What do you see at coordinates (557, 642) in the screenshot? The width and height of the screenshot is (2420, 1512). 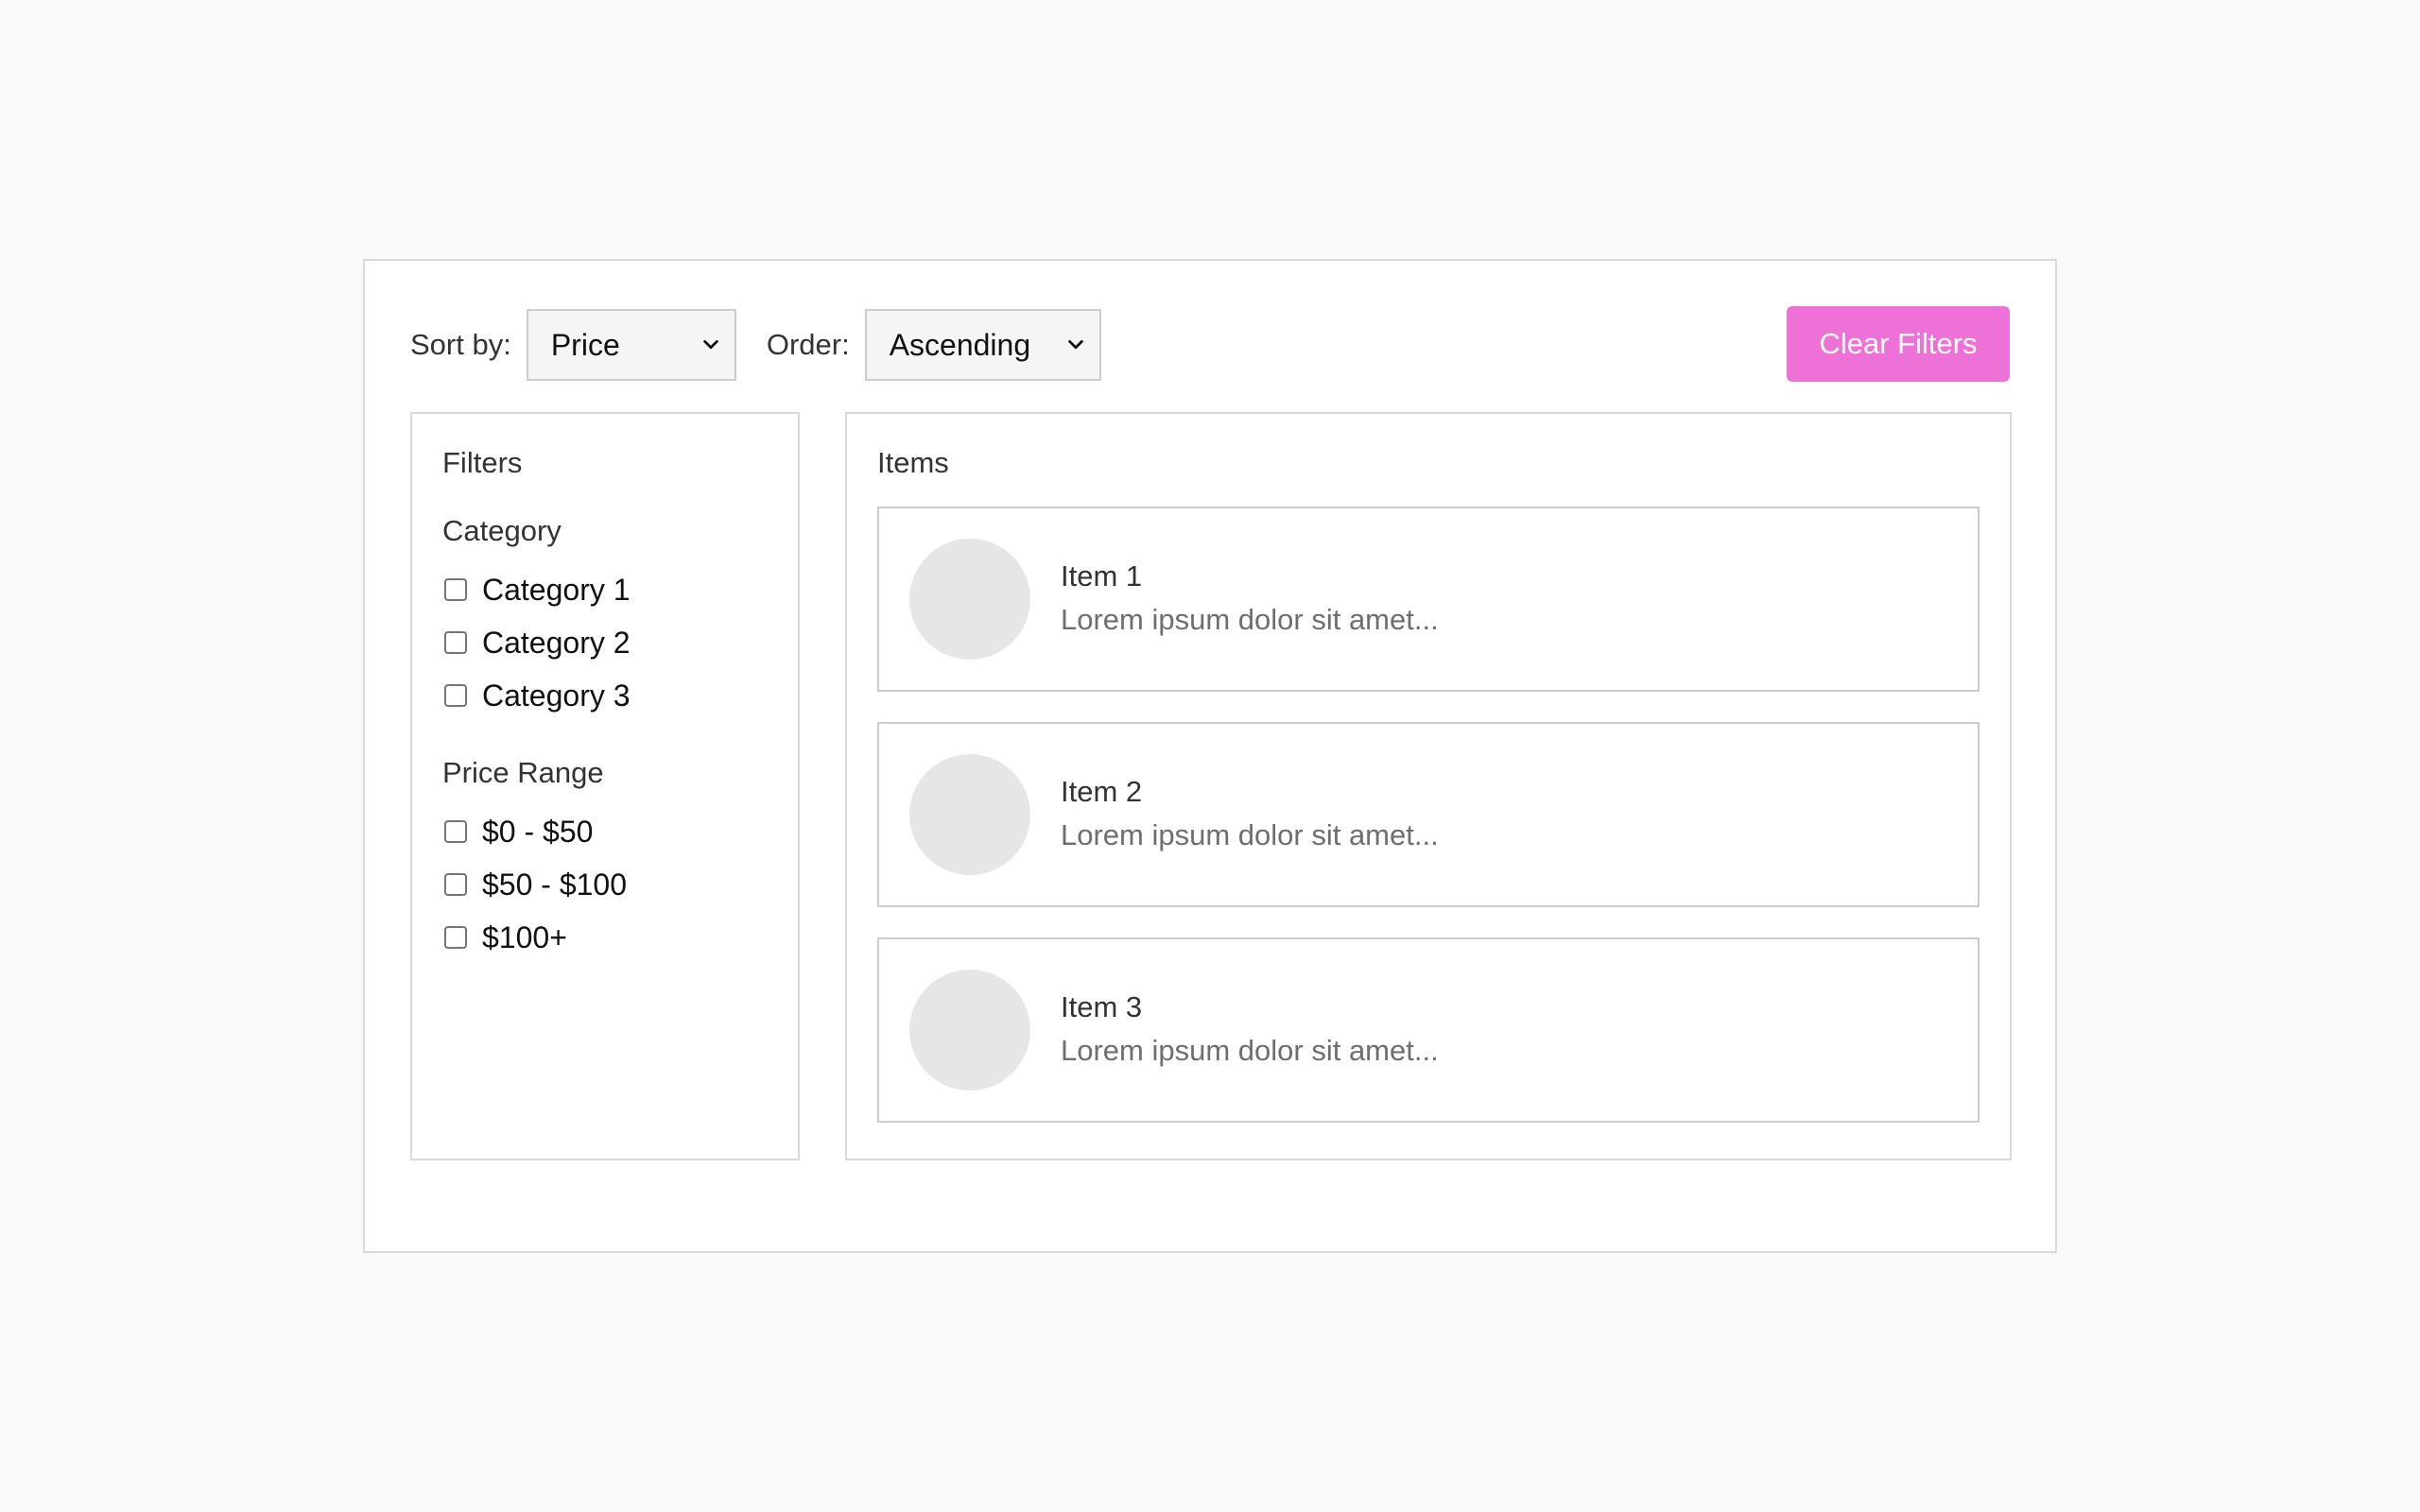 I see `filter-option-label: Category 2` at bounding box center [557, 642].